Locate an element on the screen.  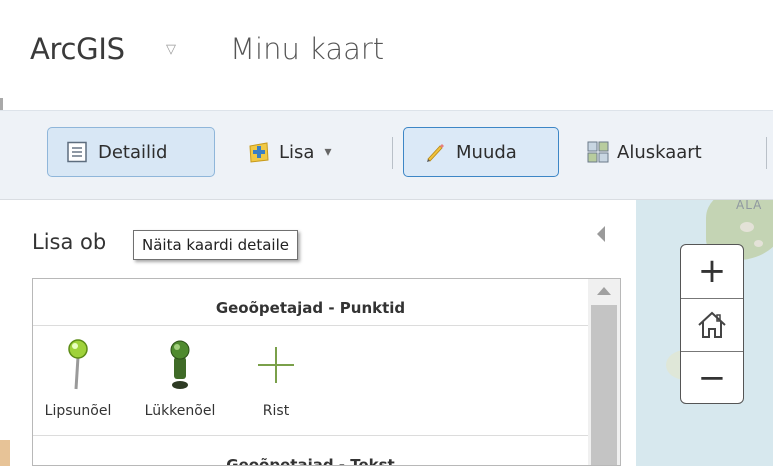
symbol-label: Rist is located at coordinates (276, 411).